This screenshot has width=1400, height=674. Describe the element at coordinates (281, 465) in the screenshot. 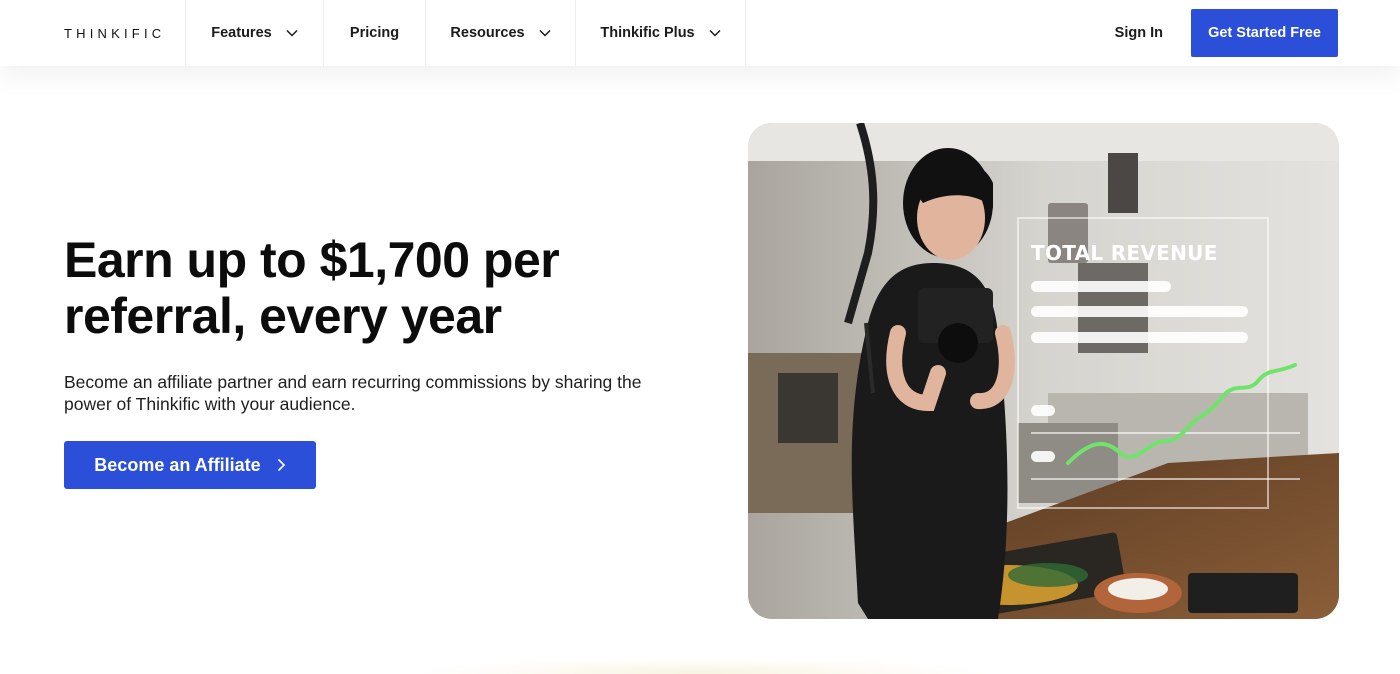

I see `chevron-right-icon` at that location.